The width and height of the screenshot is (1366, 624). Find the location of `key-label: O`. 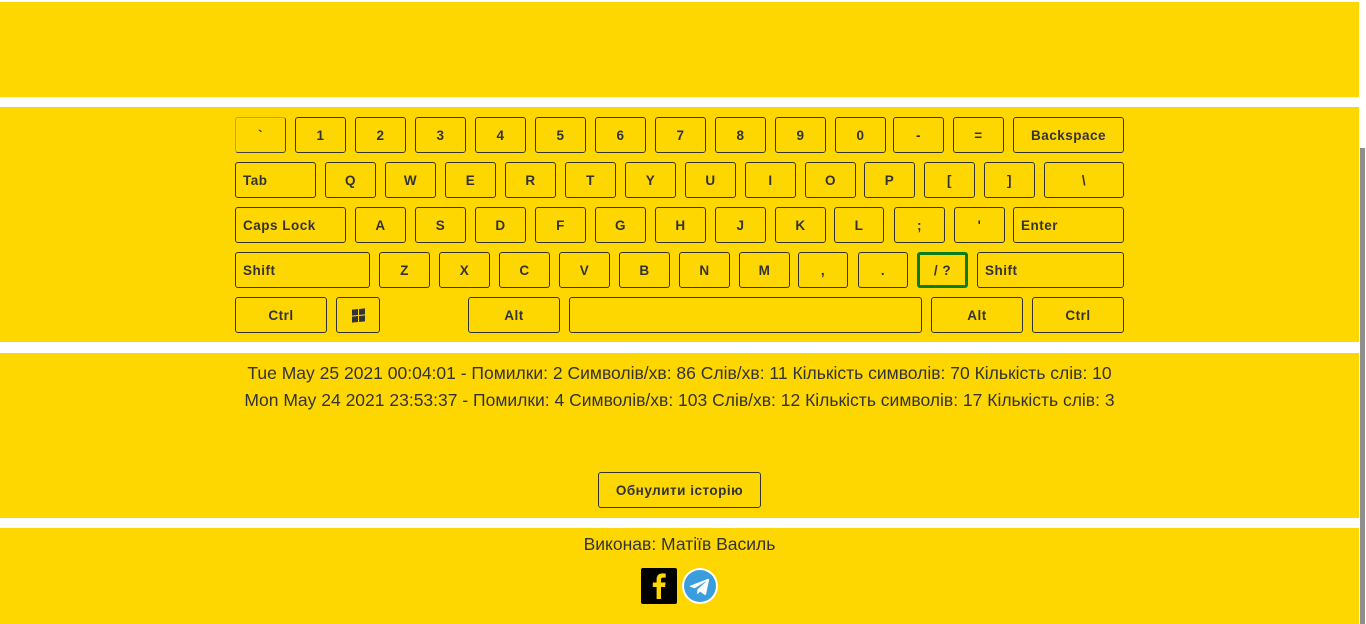

key-label: O is located at coordinates (830, 180).